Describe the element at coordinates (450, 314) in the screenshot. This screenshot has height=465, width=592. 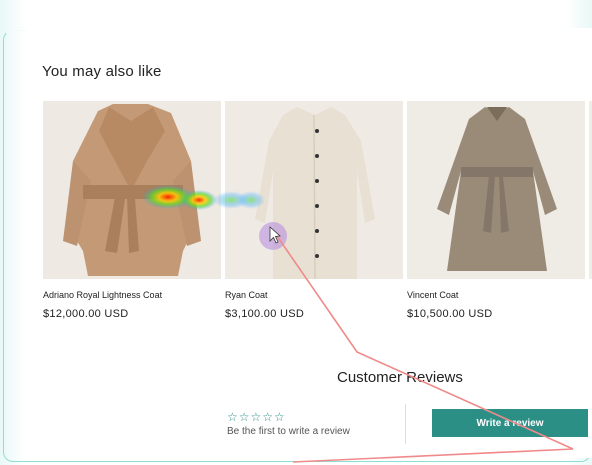
I see `product-price: $10,500.00 USD` at that location.